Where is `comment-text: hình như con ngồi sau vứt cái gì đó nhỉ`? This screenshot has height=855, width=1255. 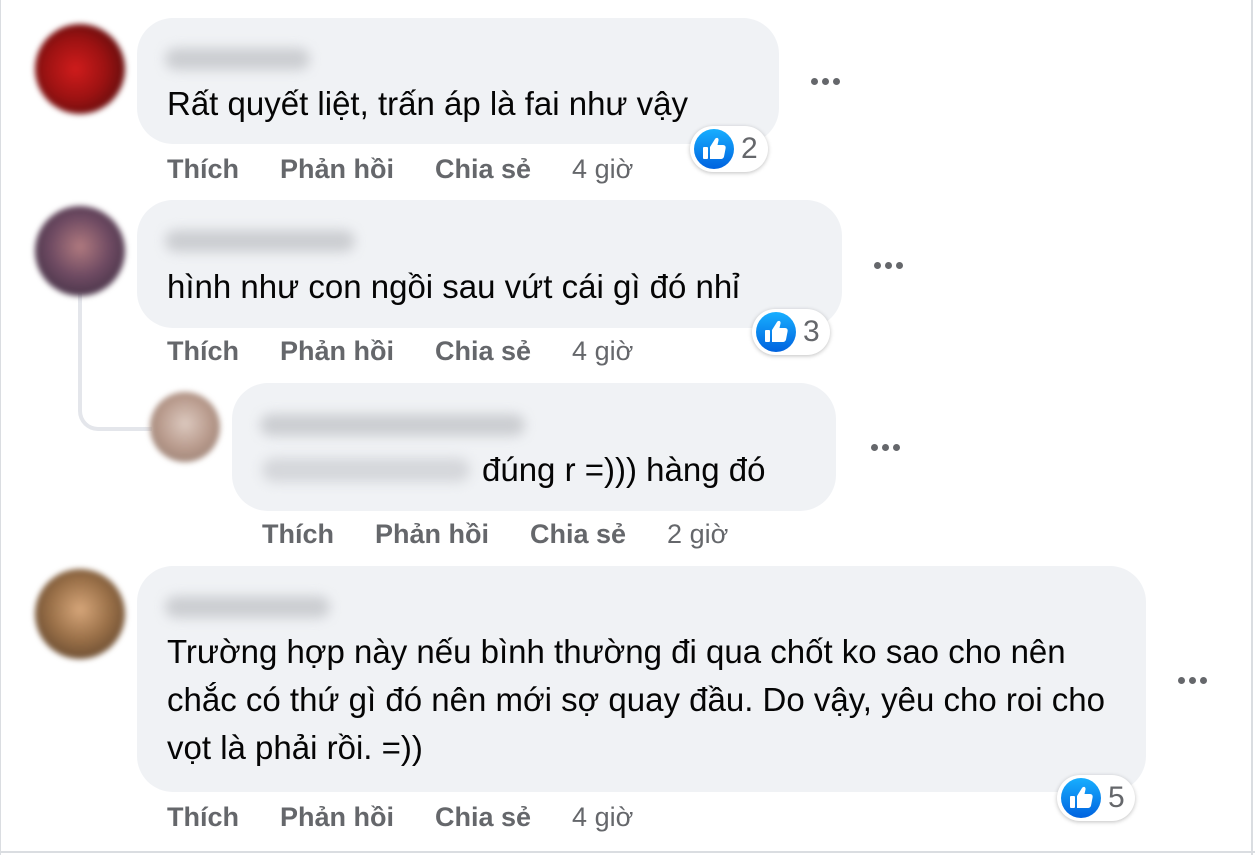
comment-text: hình như con ngồi sau vứt cái gì đó nhỉ is located at coordinates (453, 286).